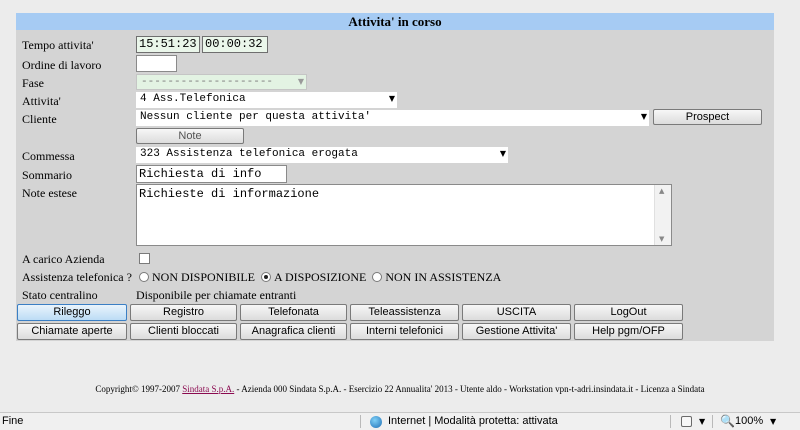 The image size is (800, 430). Describe the element at coordinates (183, 331) in the screenshot. I see `clienti-bloccati-button: Clienti bloccati` at that location.